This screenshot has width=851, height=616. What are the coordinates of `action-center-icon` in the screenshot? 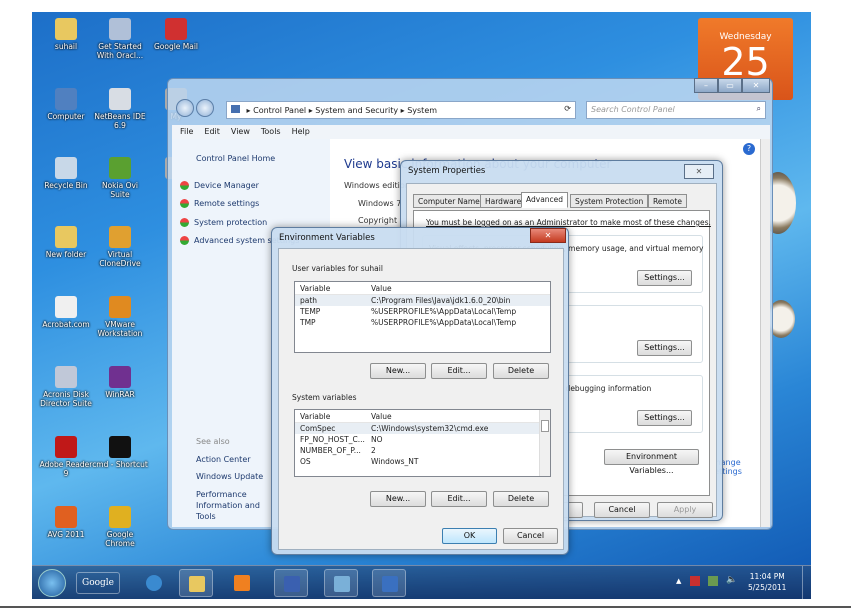 It's located at (695, 581).